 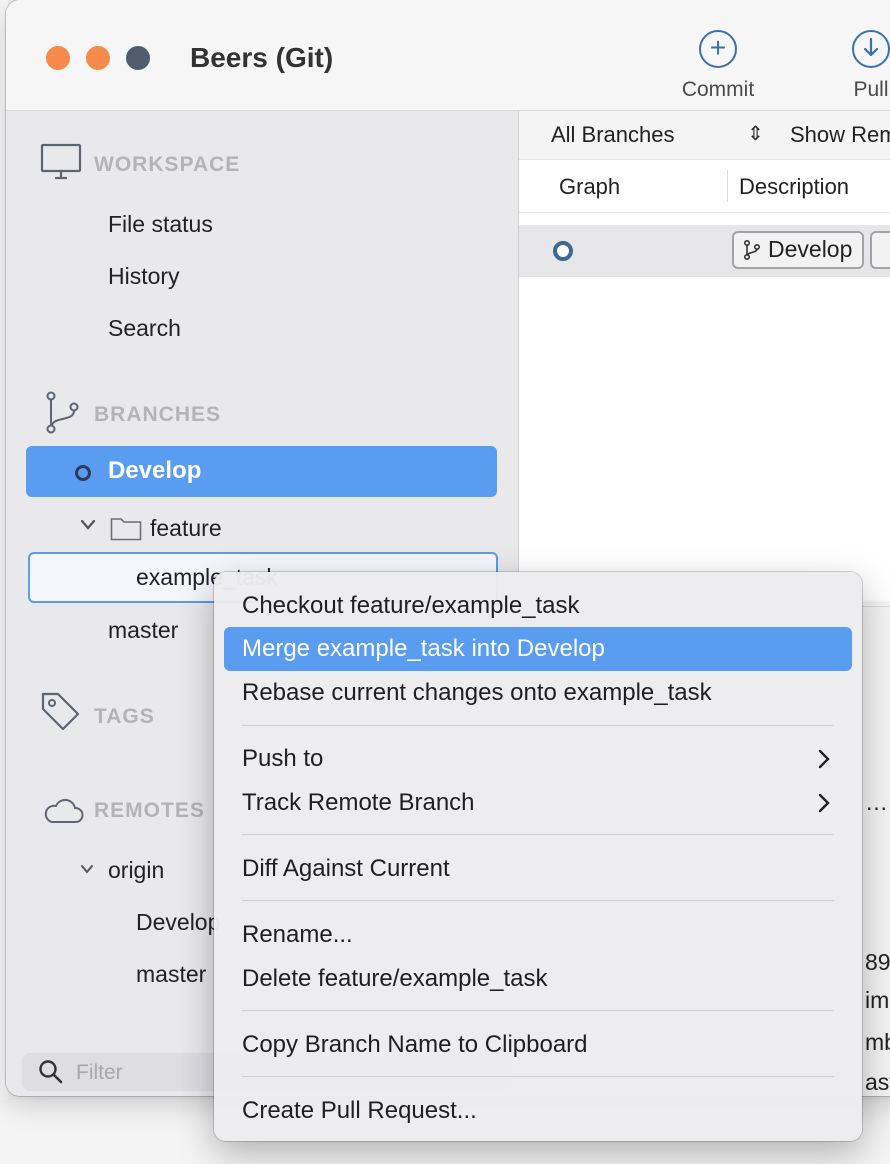 What do you see at coordinates (160, 224) in the screenshot?
I see `sidebar-item-file-status: File status` at bounding box center [160, 224].